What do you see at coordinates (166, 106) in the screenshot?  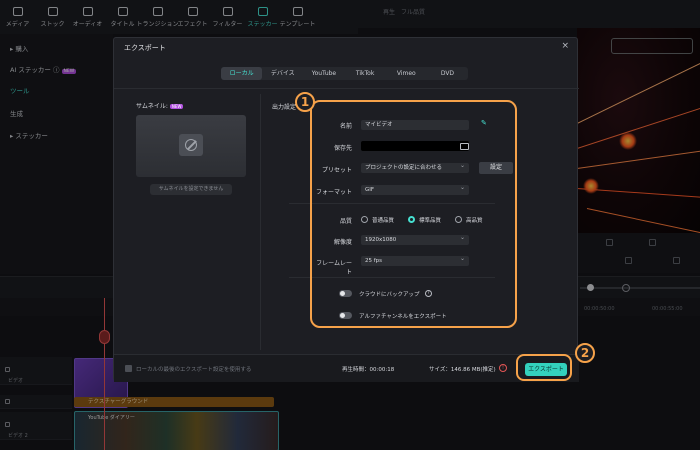 I see `colon: :` at bounding box center [166, 106].